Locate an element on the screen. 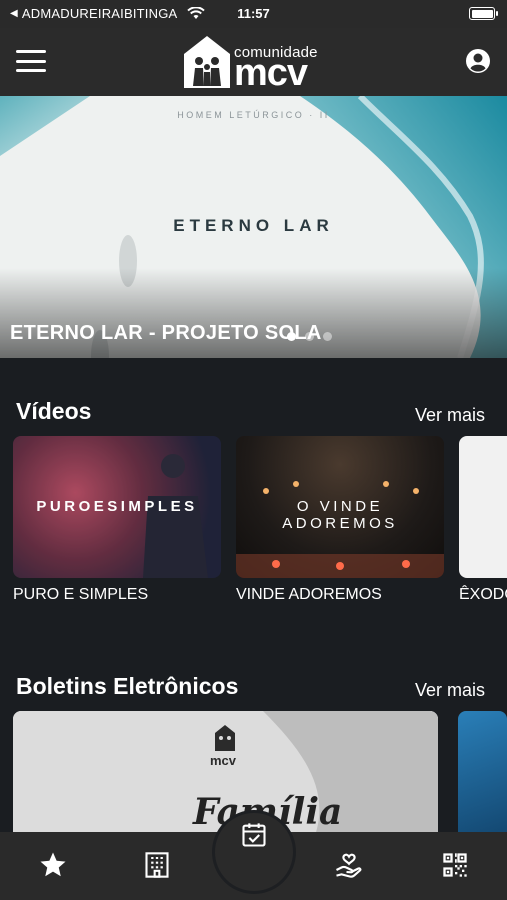 The height and width of the screenshot is (900, 507). app-logo: comunidade mcv is located at coordinates (257, 62).